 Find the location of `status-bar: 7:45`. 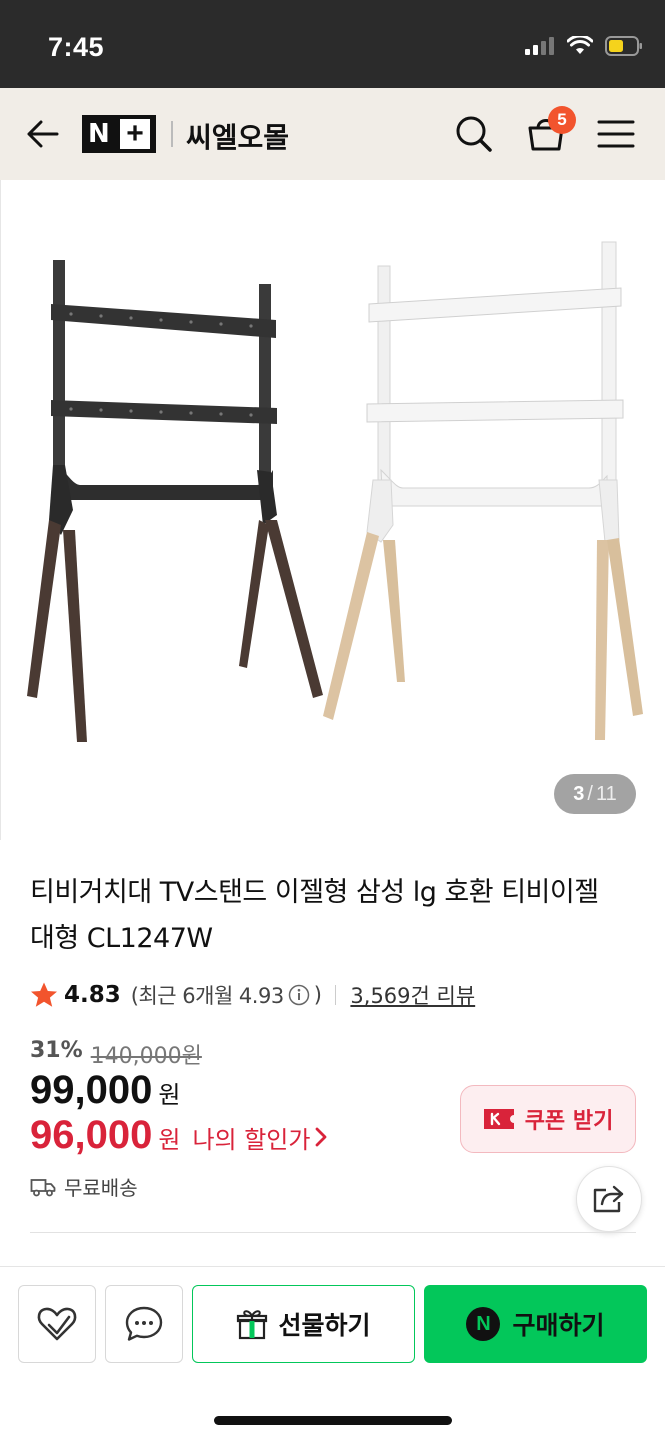

status-bar: 7:45 is located at coordinates (332, 44).